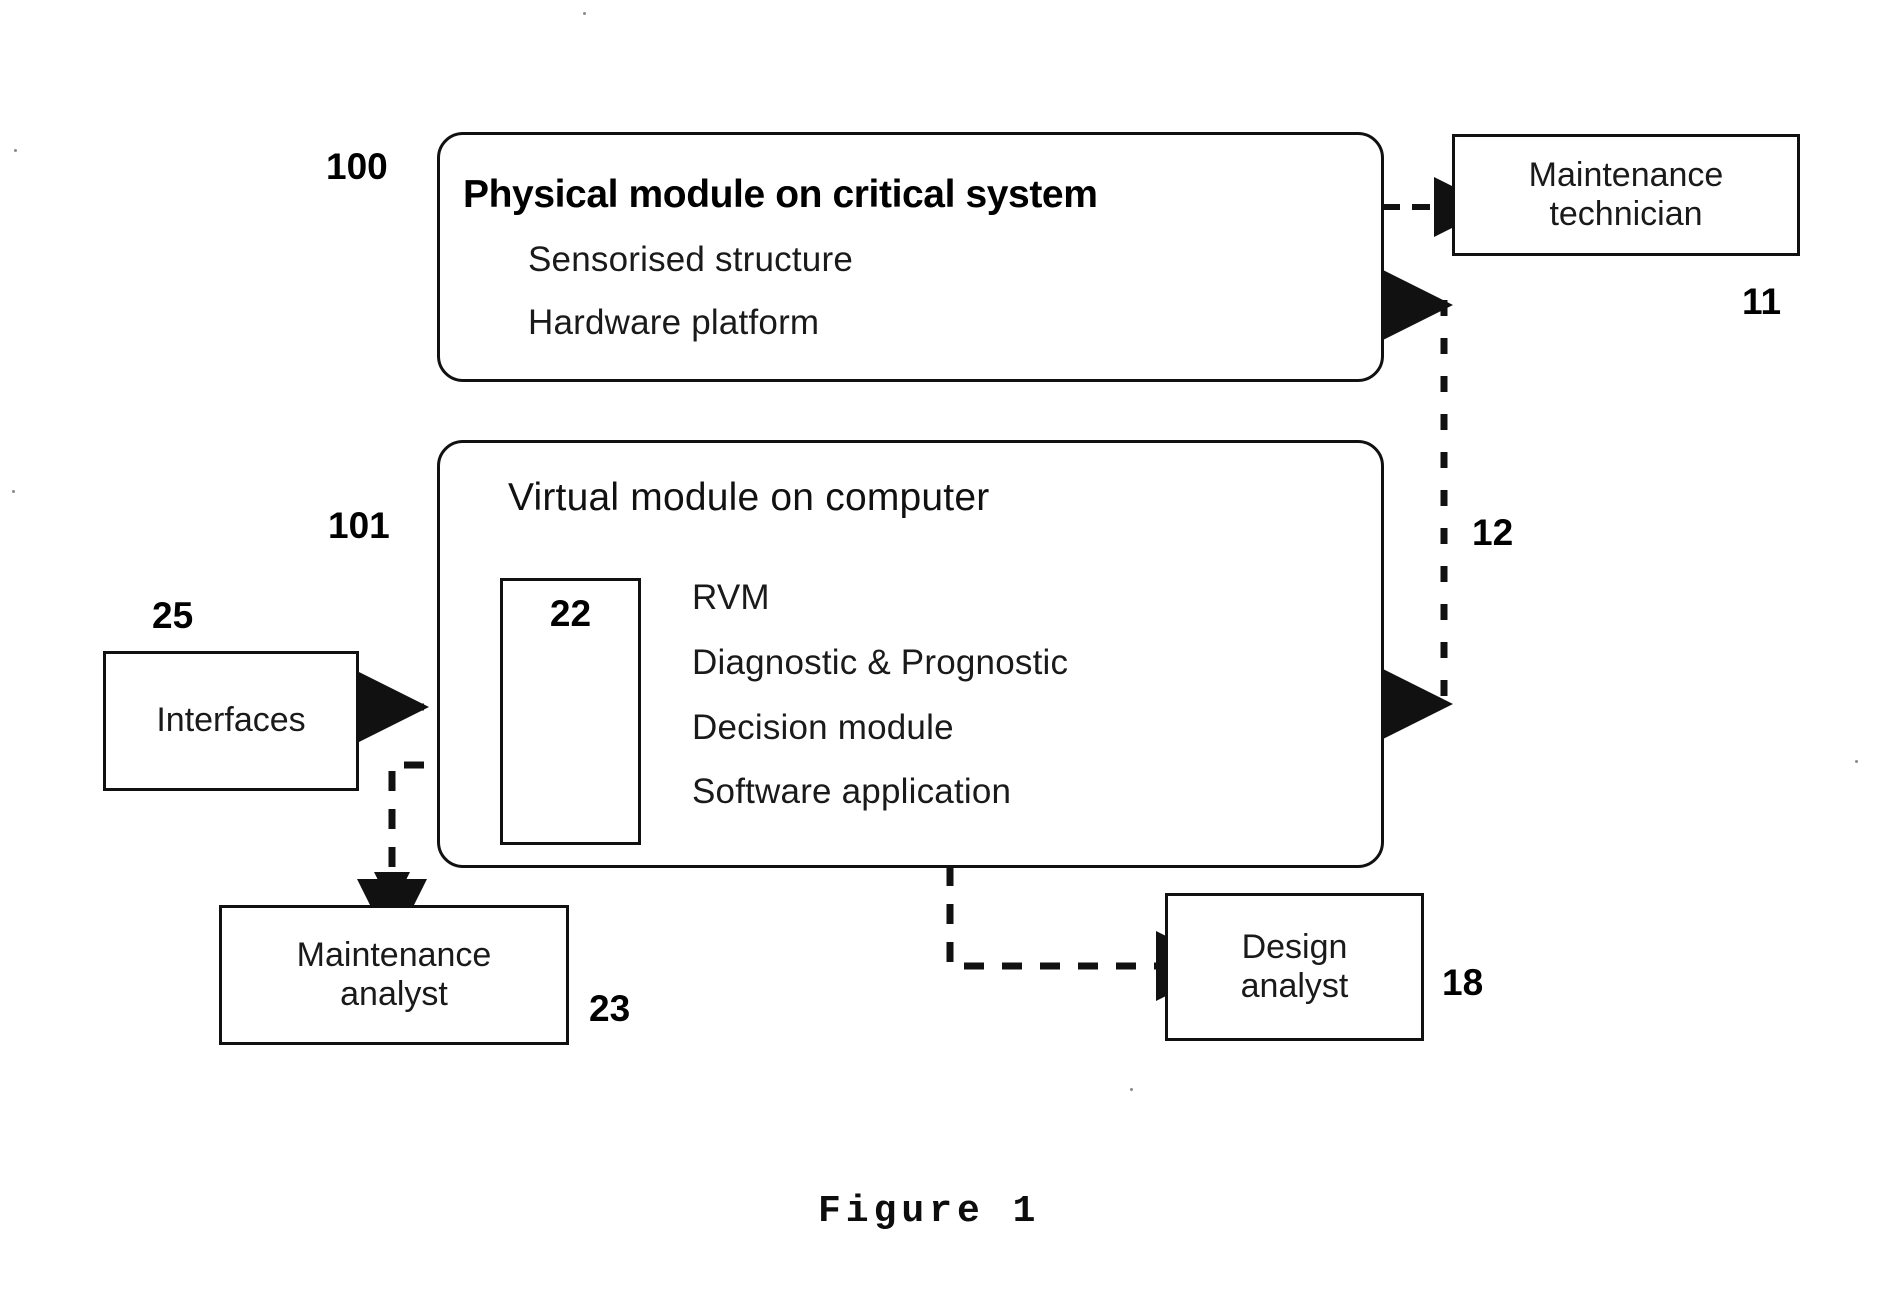  What do you see at coordinates (1463, 982) in the screenshot?
I see `ref-18: 18` at bounding box center [1463, 982].